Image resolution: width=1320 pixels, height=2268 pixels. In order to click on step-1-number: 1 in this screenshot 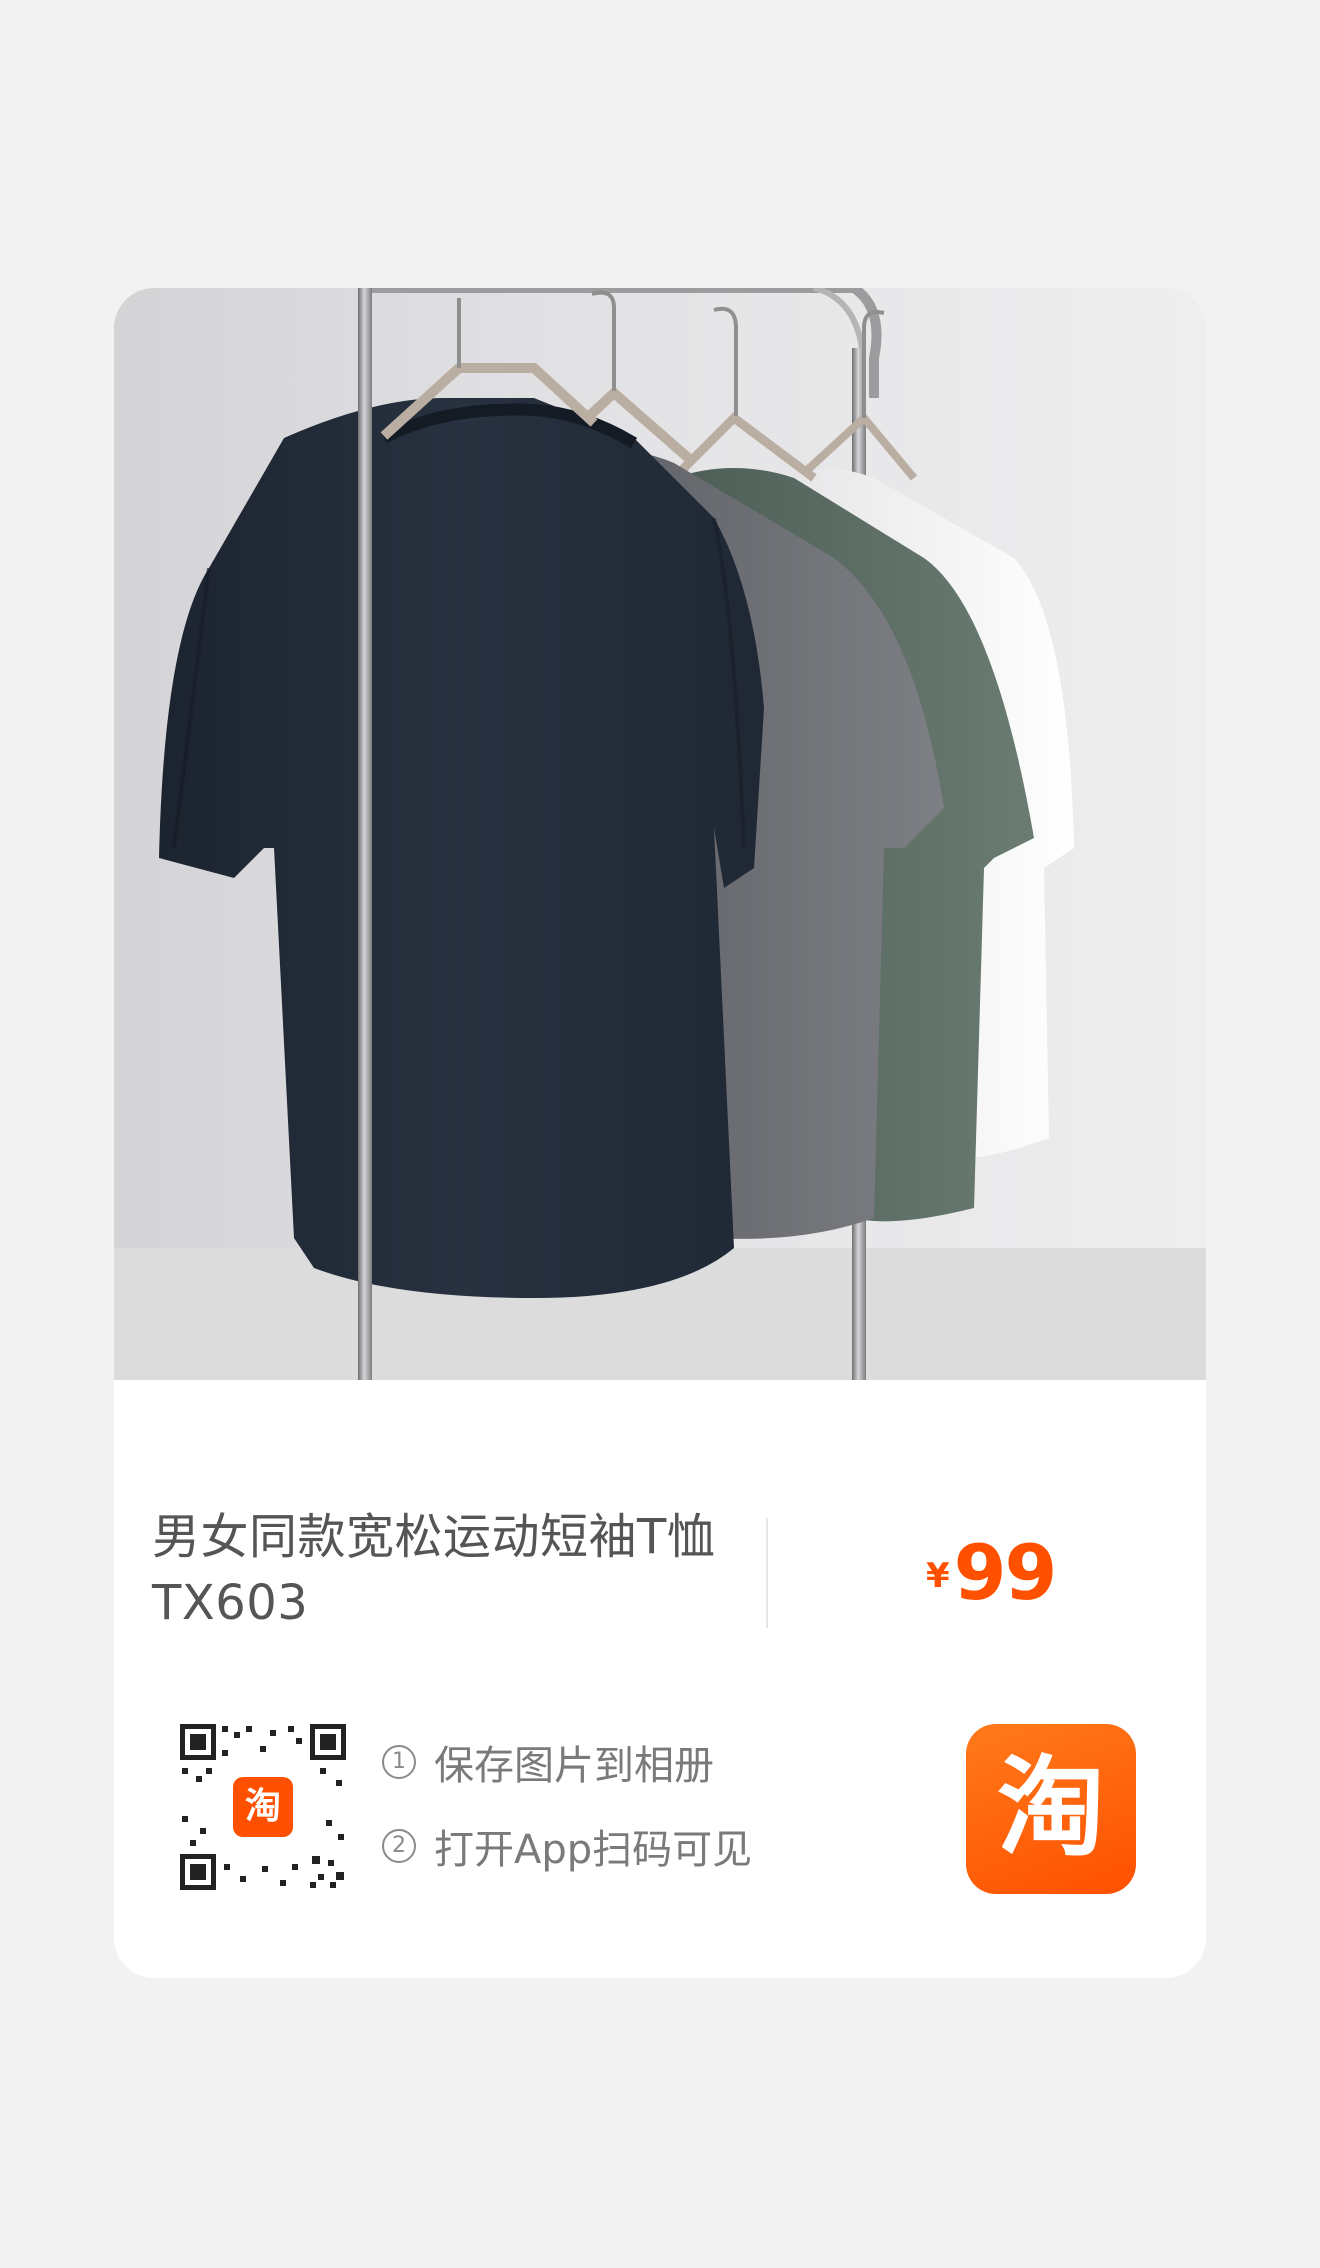, I will do `click(399, 1762)`.